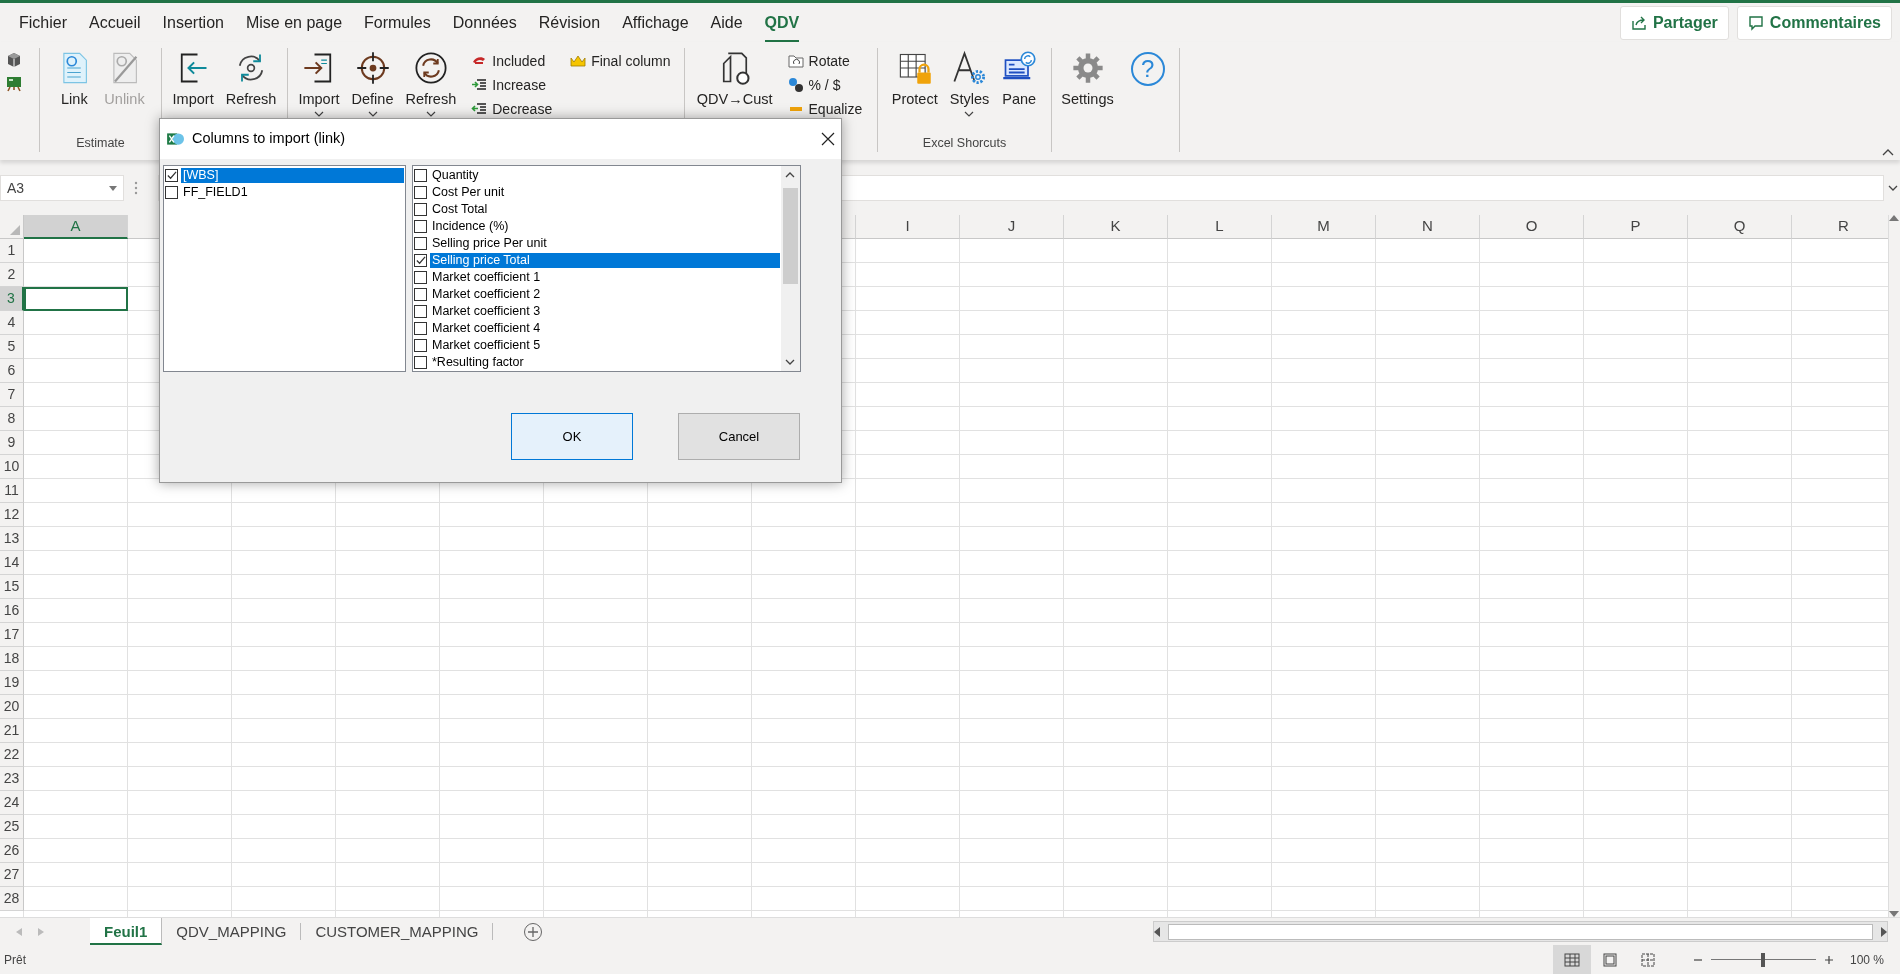  I want to click on ribbon-tab: Mise en page, so click(294, 22).